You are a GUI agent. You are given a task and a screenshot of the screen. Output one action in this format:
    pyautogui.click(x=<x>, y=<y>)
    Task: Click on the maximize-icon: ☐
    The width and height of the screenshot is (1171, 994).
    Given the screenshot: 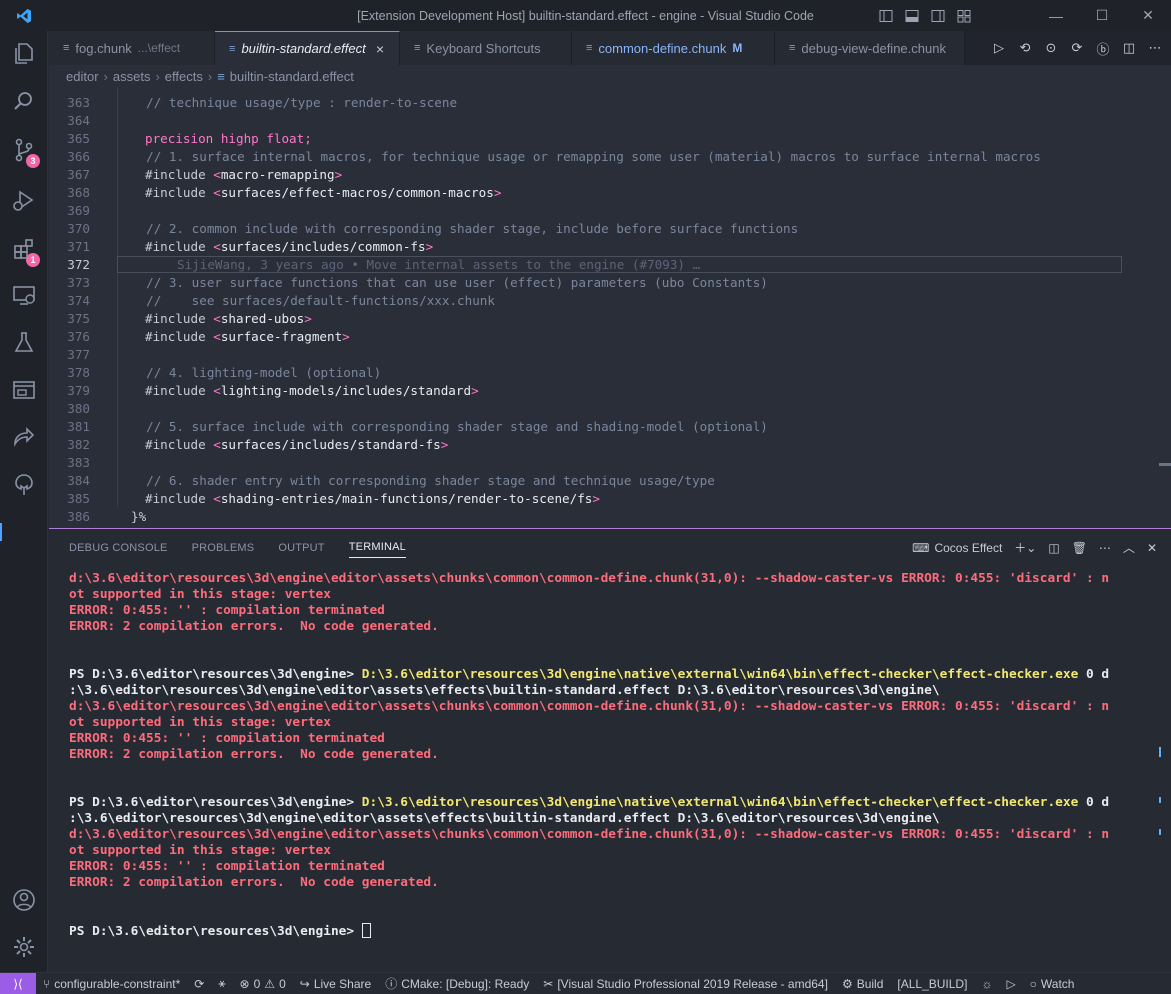 What is the action you would take?
    pyautogui.click(x=1102, y=15)
    